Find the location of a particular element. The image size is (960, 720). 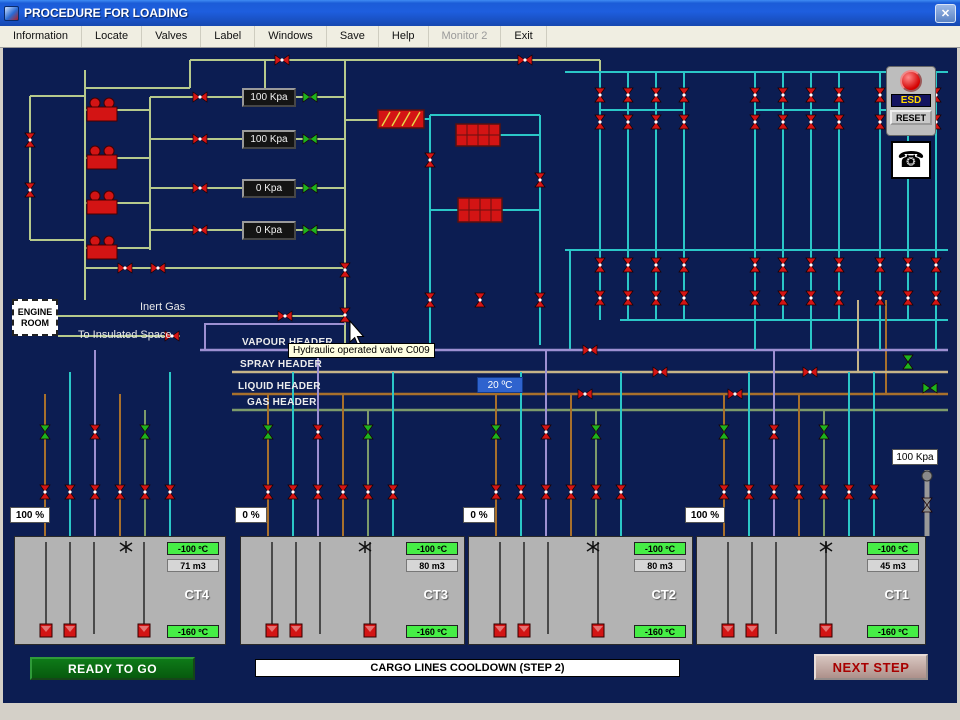

menu-item-information: Information is located at coordinates (41, 36).